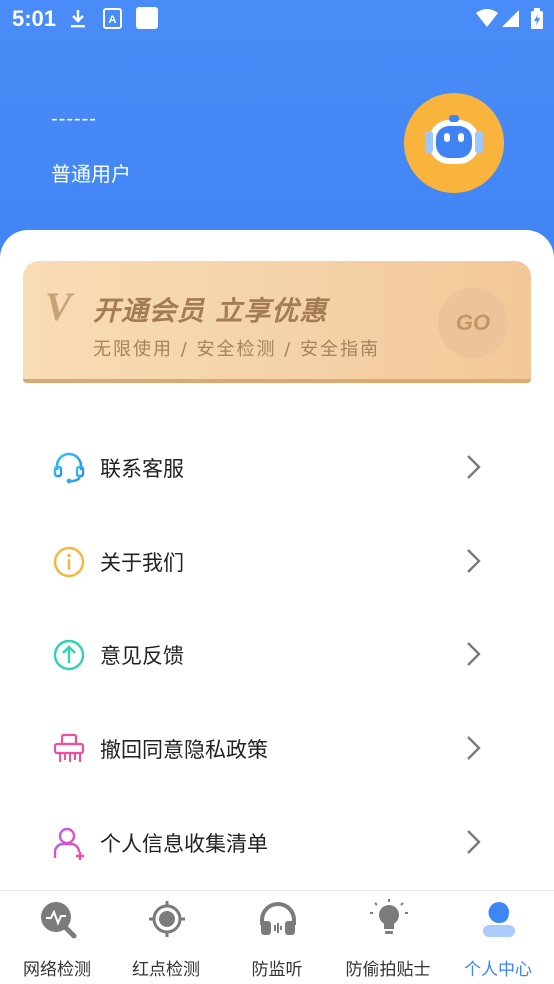 The height and width of the screenshot is (984, 554). What do you see at coordinates (277, 842) in the screenshot?
I see `menu-item-personal-info-list: 个人信息收集清单` at bounding box center [277, 842].